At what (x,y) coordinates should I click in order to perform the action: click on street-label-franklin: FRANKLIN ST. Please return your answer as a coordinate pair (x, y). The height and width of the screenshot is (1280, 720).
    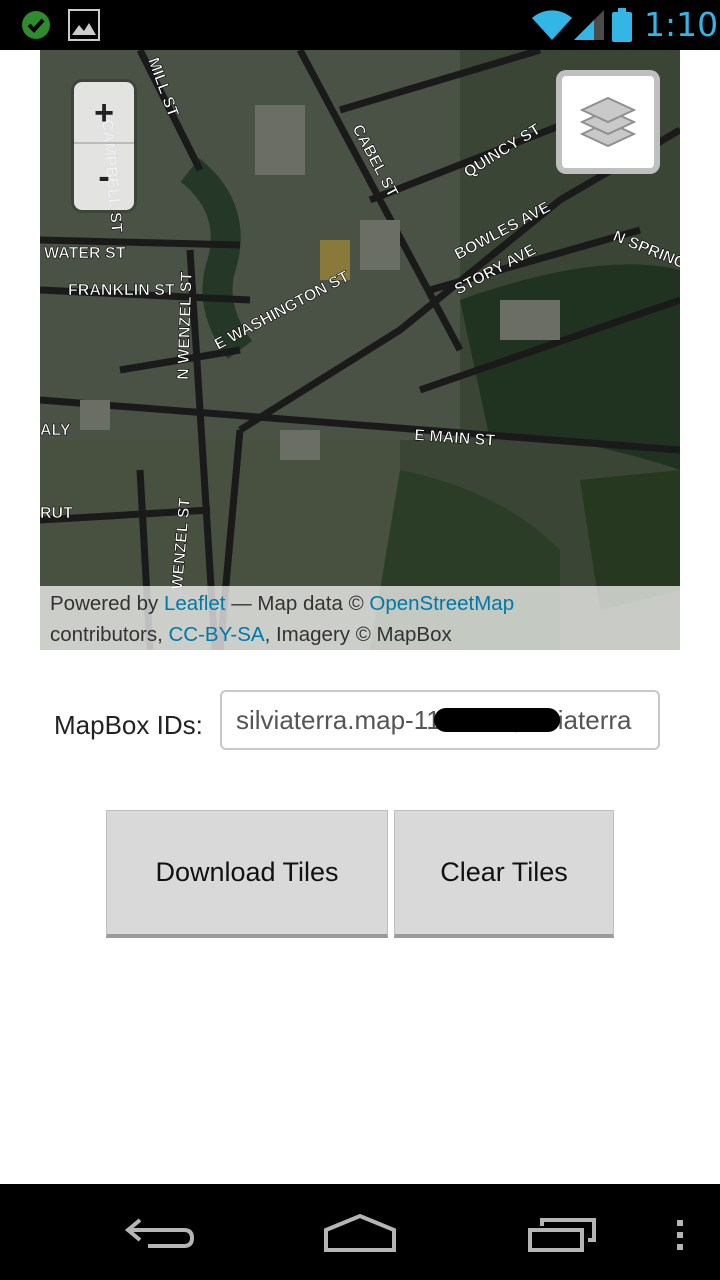
    Looking at the image, I should click on (121, 290).